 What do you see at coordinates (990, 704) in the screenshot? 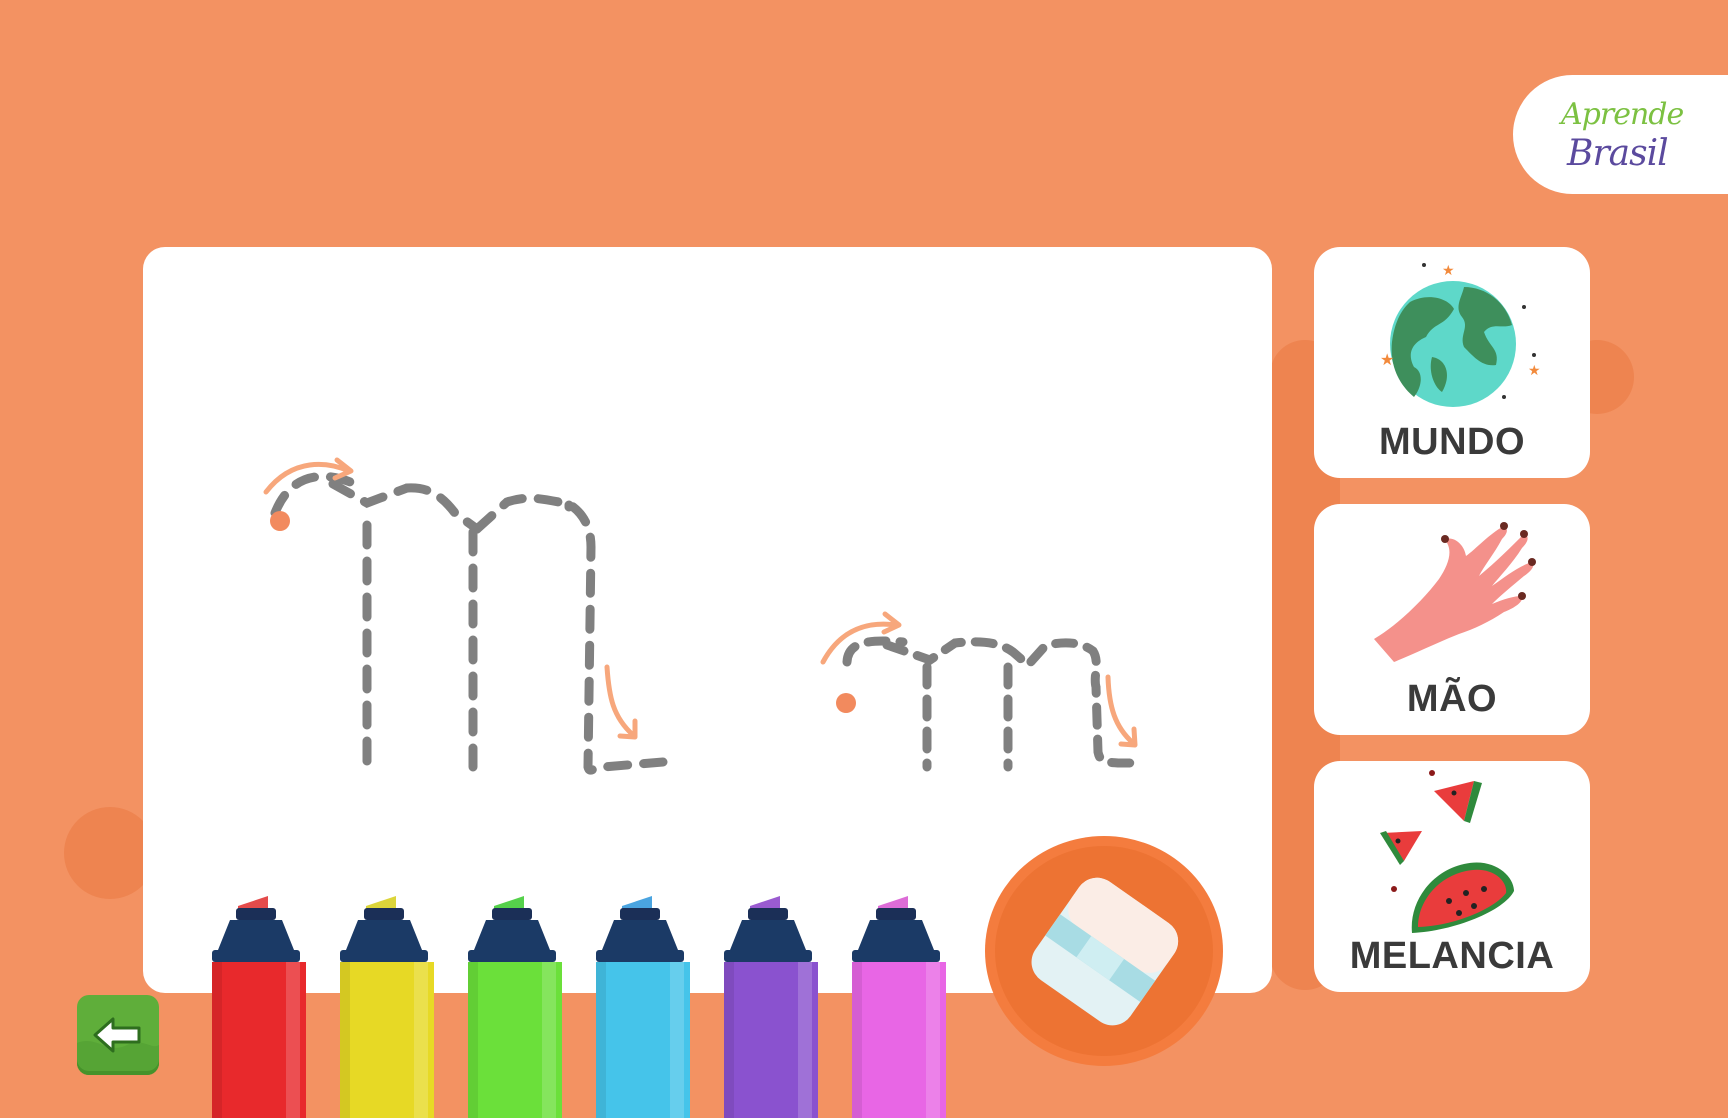
I see `lowercase-m-guide` at bounding box center [990, 704].